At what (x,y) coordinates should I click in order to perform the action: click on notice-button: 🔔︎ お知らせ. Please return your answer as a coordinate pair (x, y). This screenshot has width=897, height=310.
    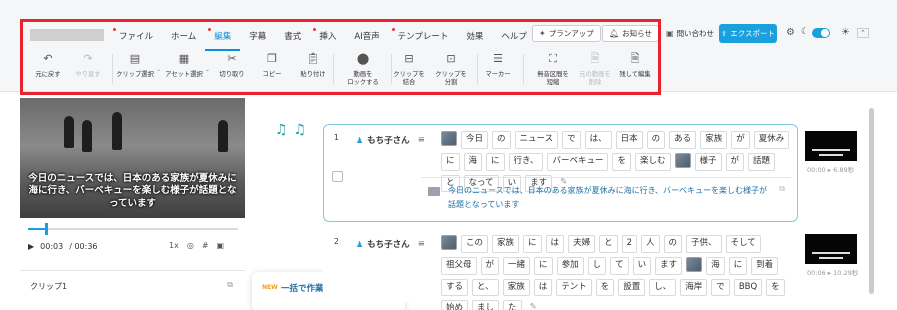
    Looking at the image, I should click on (631, 33).